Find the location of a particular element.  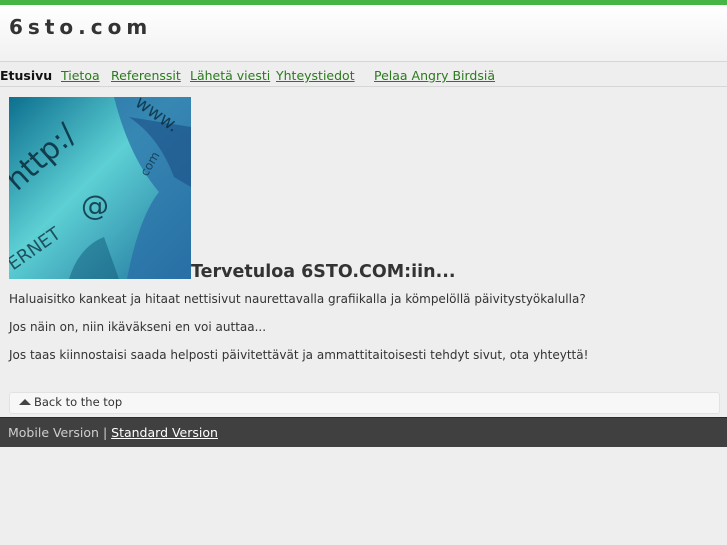

standard-version-link: Standard Version is located at coordinates (164, 432).